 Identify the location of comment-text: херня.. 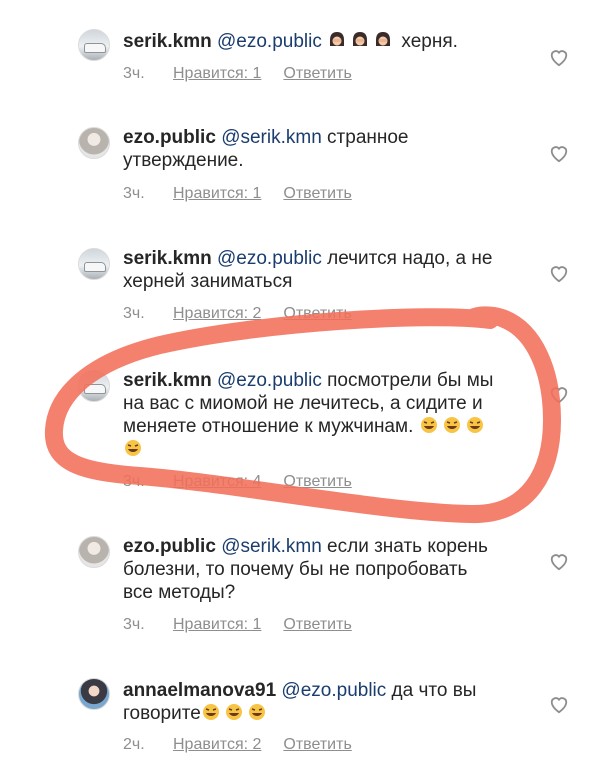
(429, 41).